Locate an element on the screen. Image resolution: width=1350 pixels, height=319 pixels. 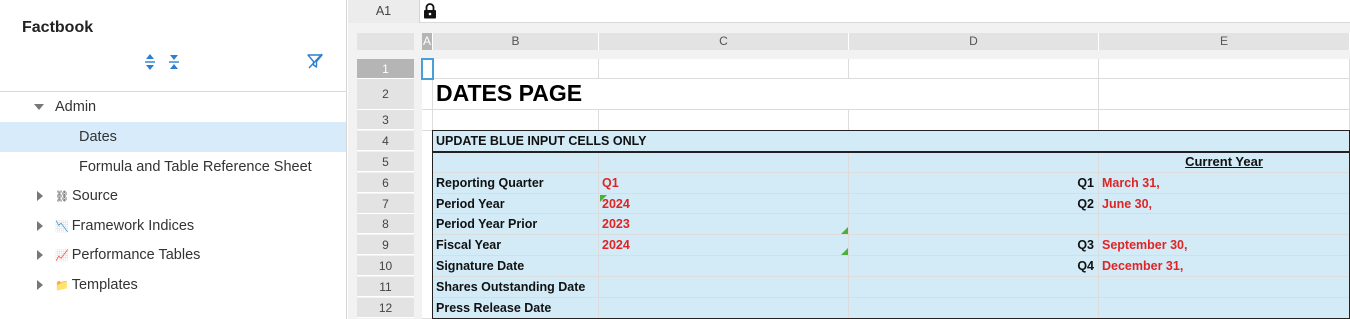
cell-d2 is located at coordinates (974, 94).